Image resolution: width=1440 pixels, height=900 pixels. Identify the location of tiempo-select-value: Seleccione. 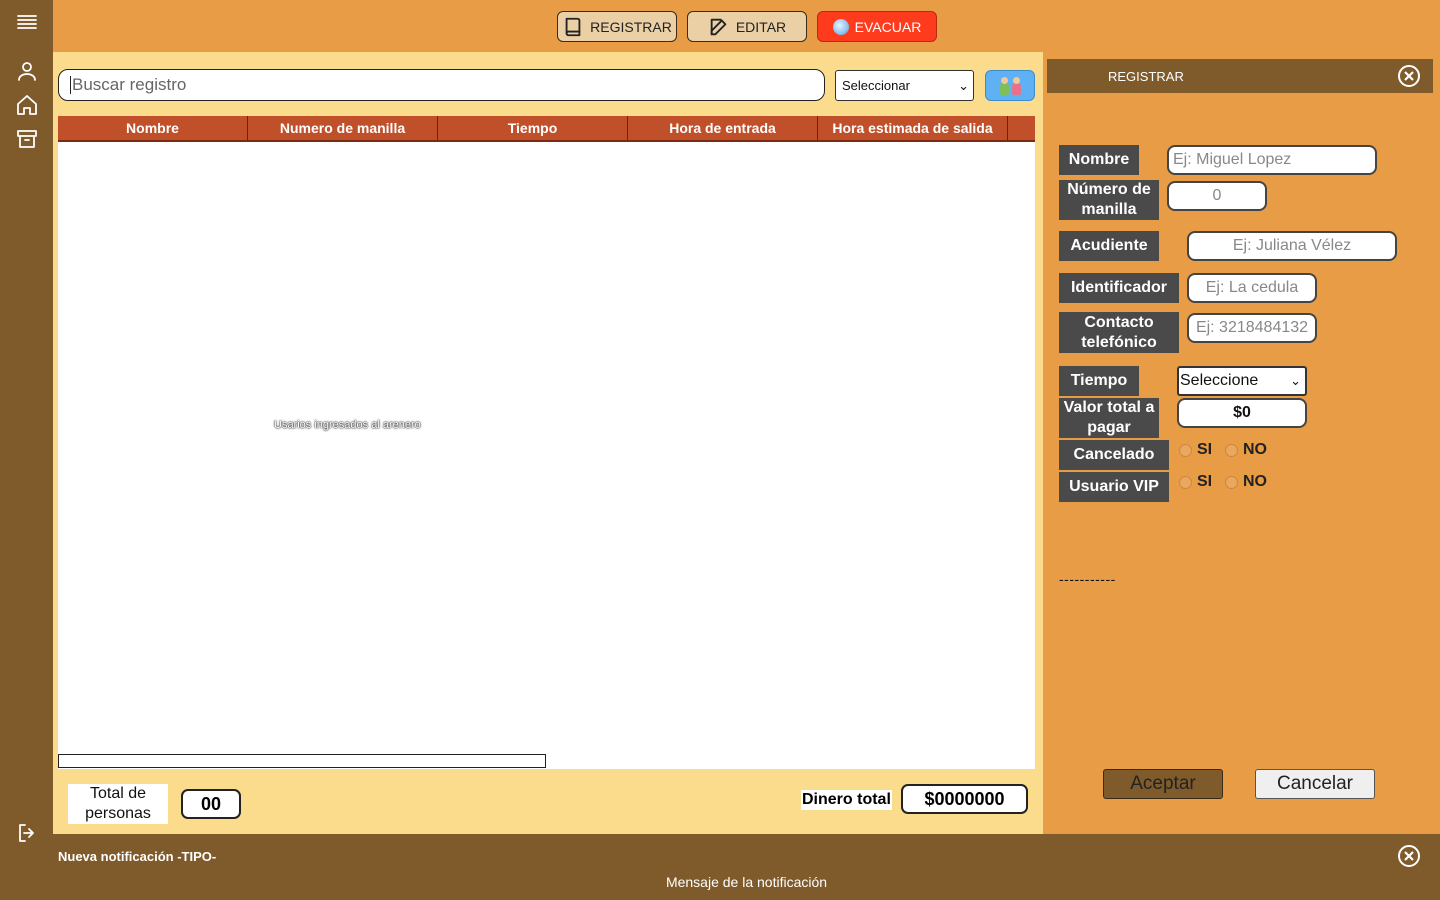
(1219, 380).